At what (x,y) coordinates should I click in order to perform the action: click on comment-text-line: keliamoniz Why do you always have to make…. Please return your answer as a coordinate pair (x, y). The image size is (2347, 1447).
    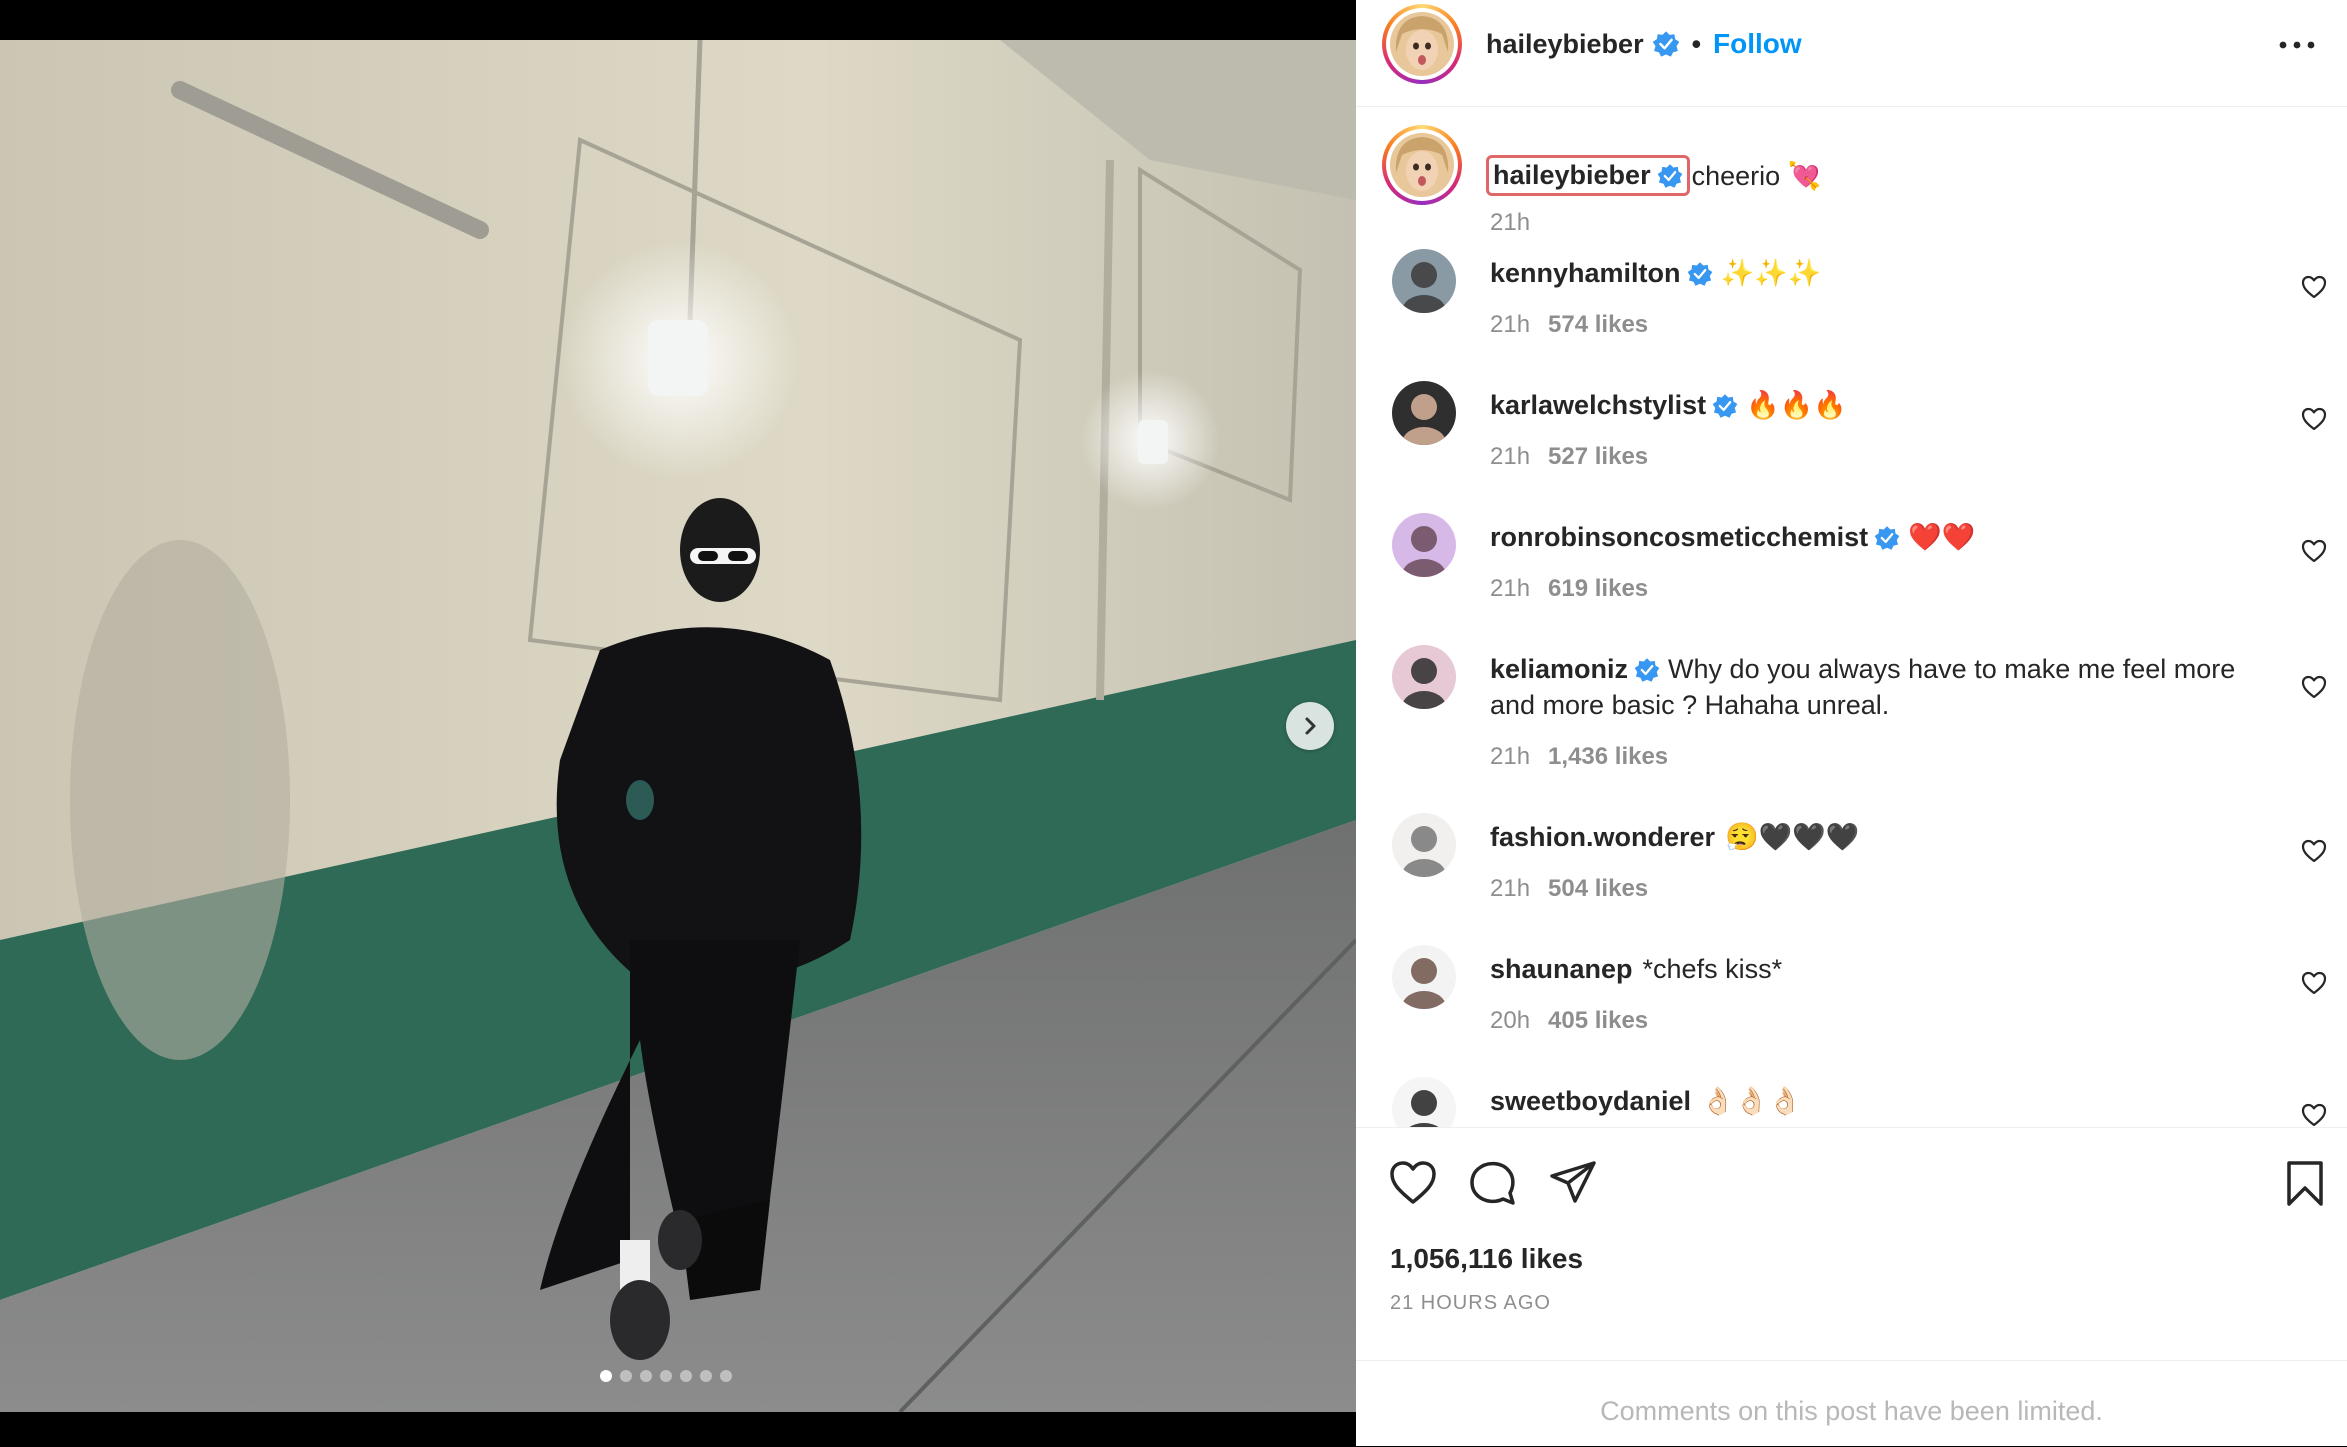
    Looking at the image, I should click on (1870, 687).